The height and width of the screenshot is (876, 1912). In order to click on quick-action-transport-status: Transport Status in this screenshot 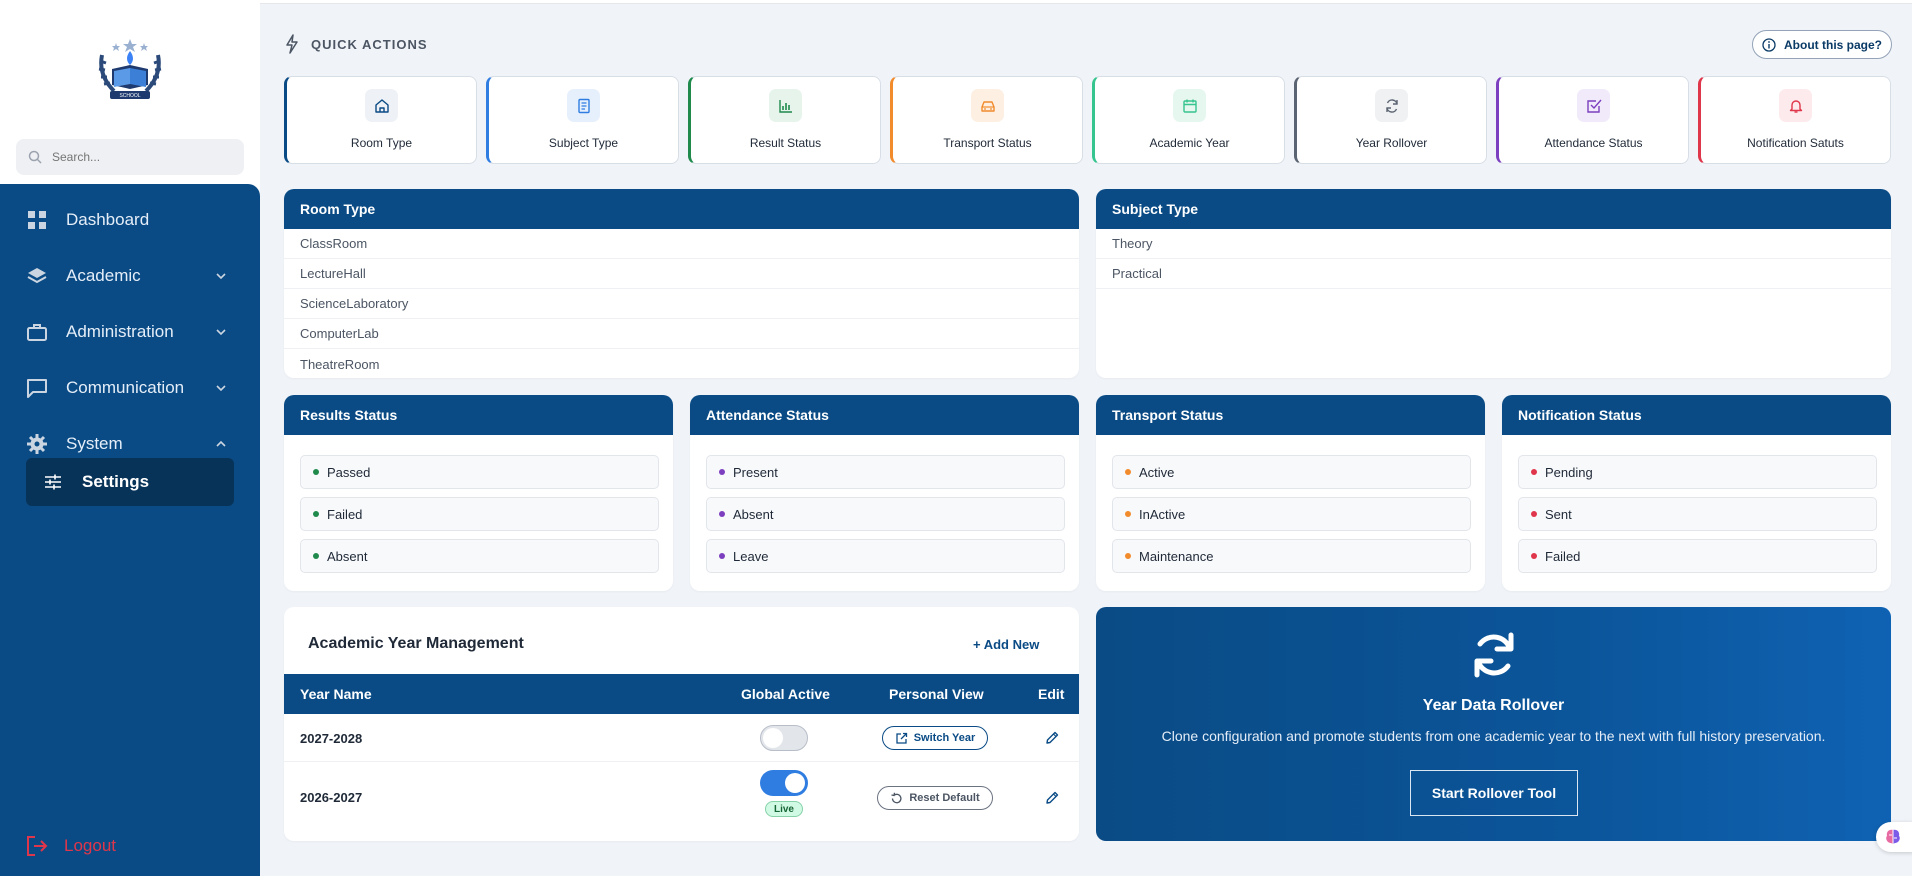, I will do `click(986, 120)`.